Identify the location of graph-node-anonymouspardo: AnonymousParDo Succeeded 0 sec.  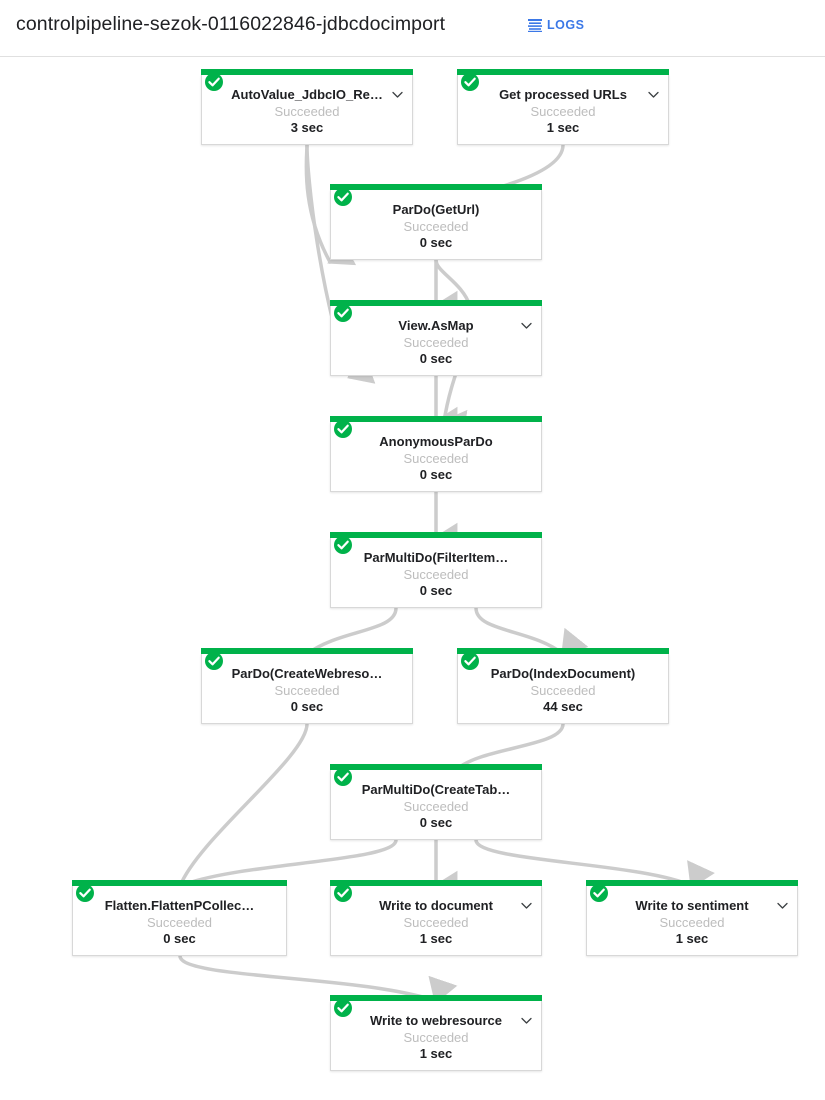
(436, 454).